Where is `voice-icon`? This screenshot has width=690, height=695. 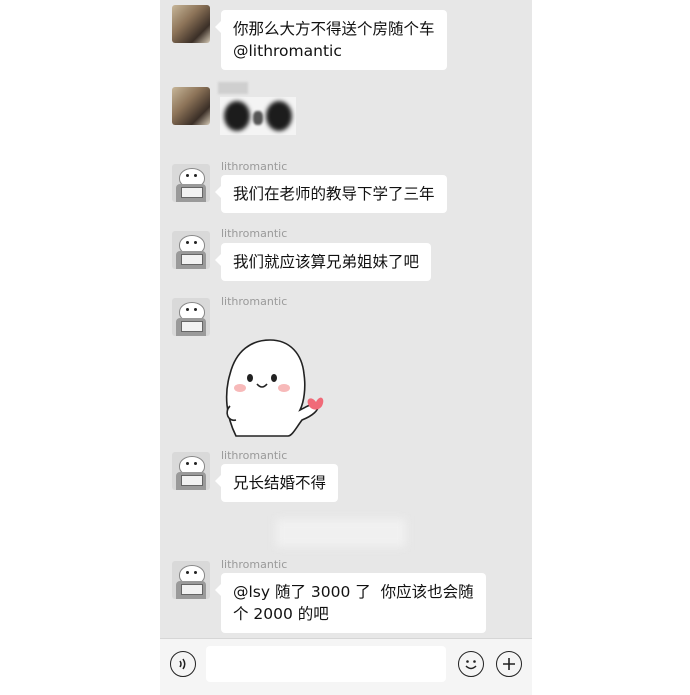
voice-icon is located at coordinates (183, 664).